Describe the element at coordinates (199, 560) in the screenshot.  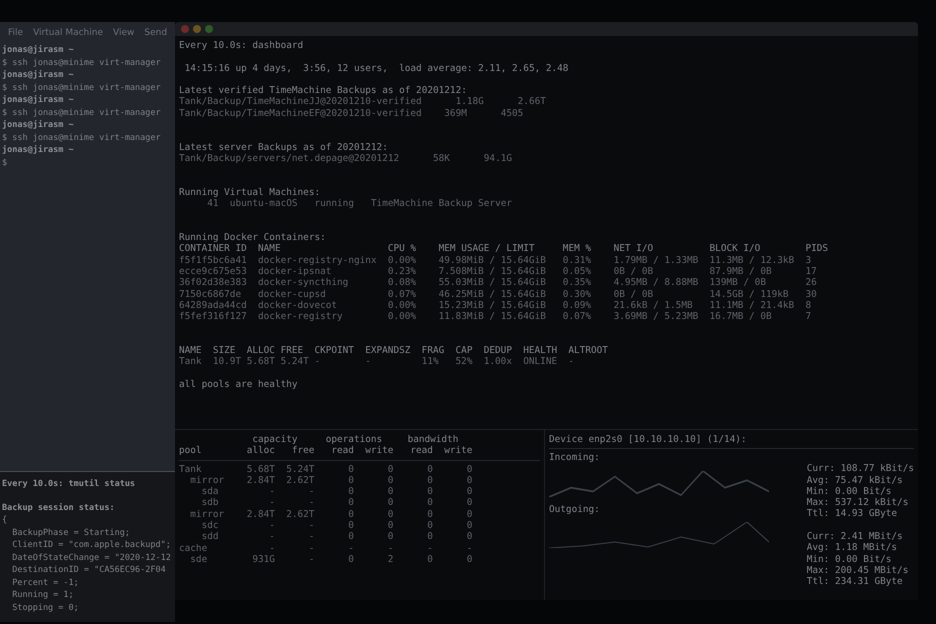
I see `table-cell-text: sde` at that location.